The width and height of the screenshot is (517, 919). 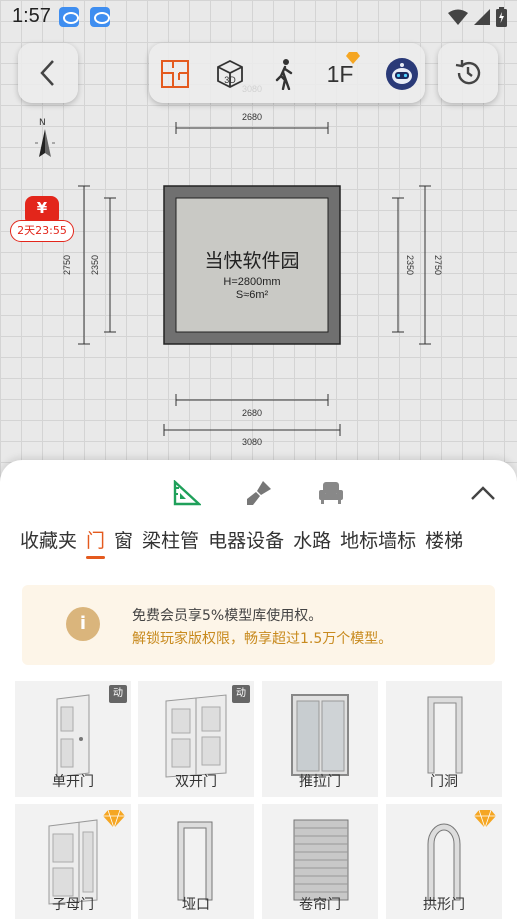 What do you see at coordinates (96, 542) in the screenshot?
I see `tab-doors: 门` at bounding box center [96, 542].